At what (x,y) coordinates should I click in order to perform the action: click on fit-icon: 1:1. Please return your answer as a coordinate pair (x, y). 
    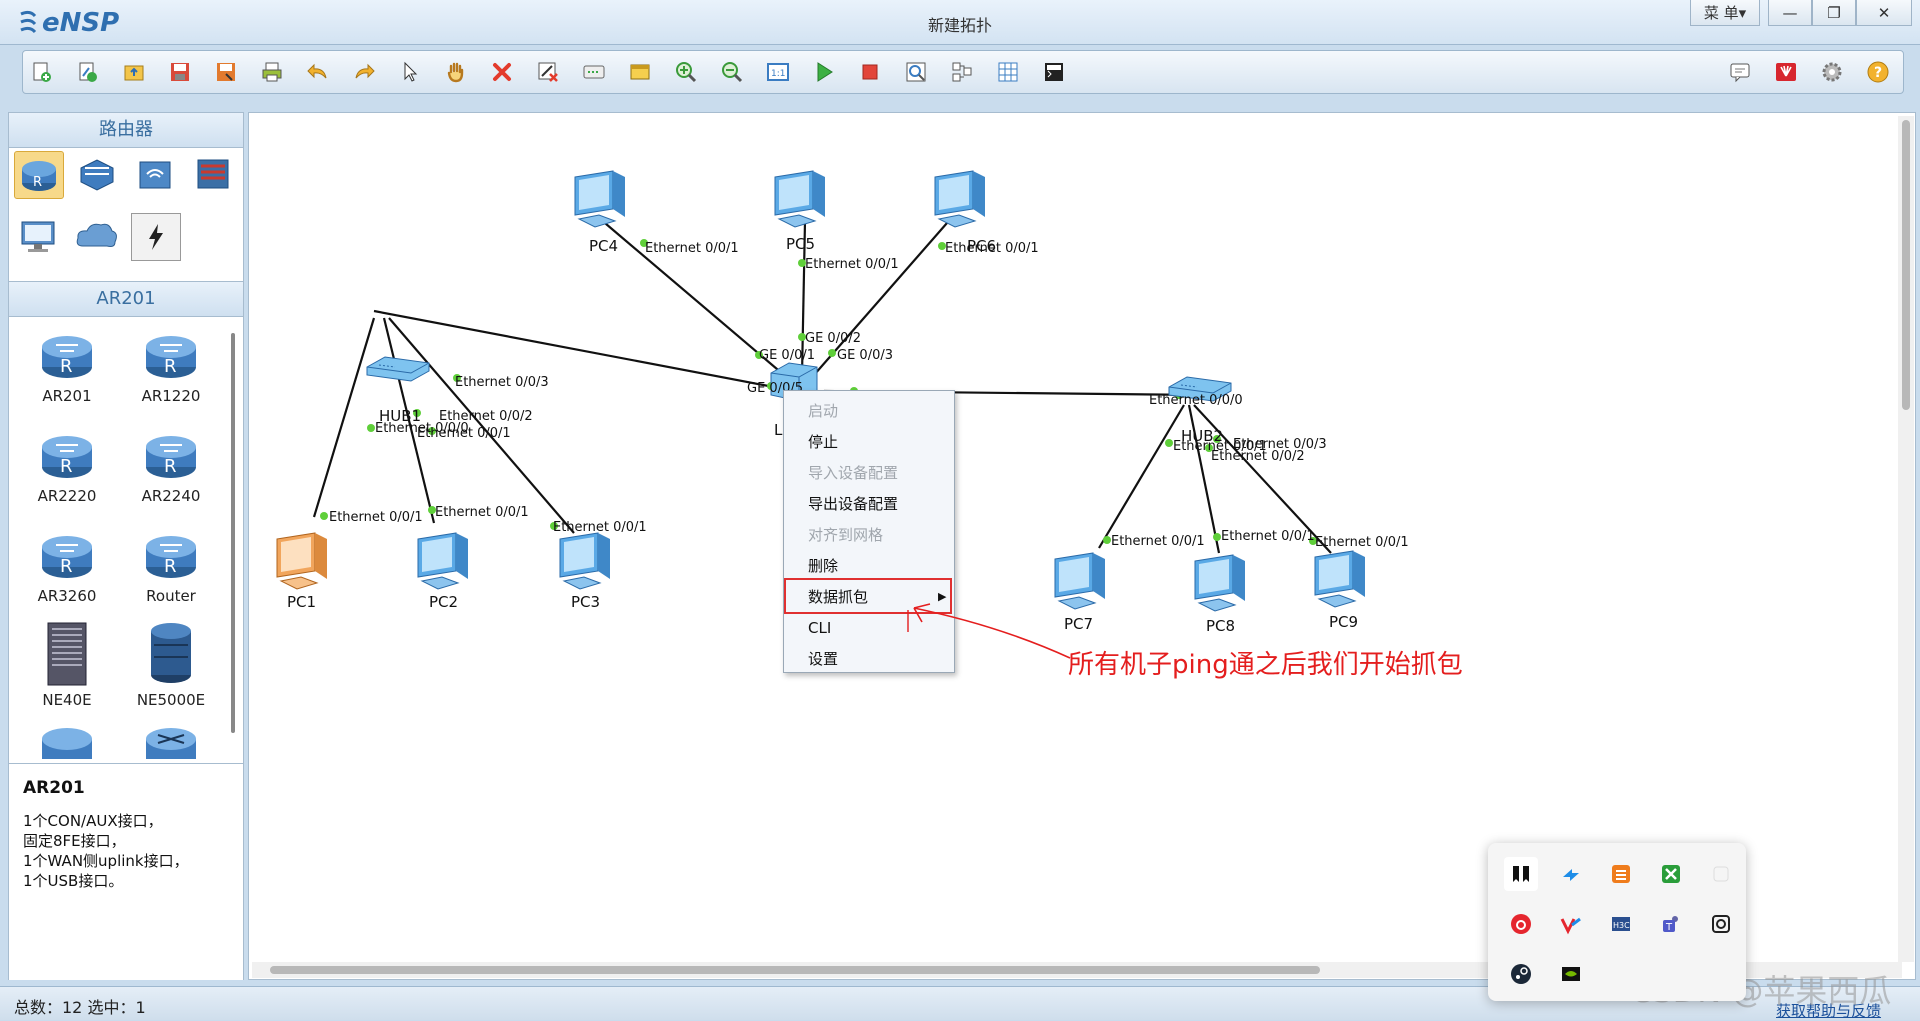
    Looking at the image, I should click on (778, 72).